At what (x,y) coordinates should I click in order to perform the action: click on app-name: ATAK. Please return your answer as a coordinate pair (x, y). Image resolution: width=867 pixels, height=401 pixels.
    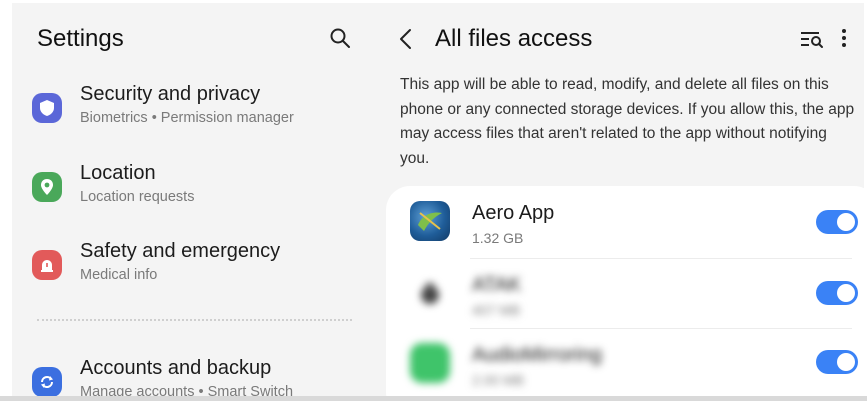
    Looking at the image, I should click on (497, 285).